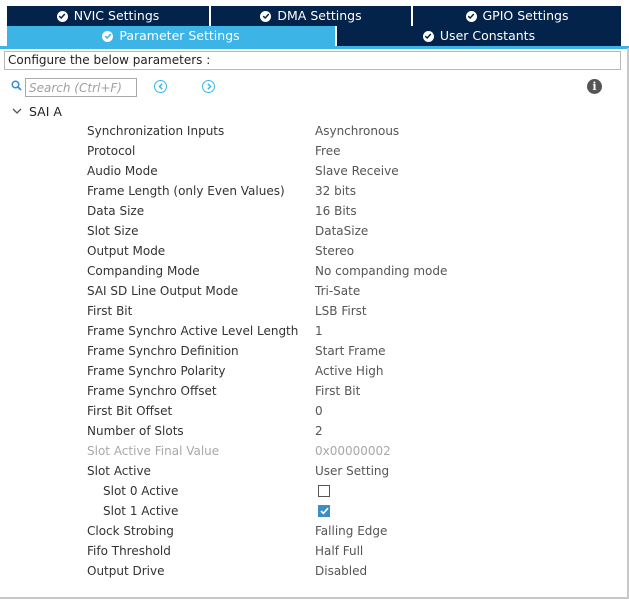  What do you see at coordinates (163, 291) in the screenshot?
I see `param-name: SAI SD Line Output Mode` at bounding box center [163, 291].